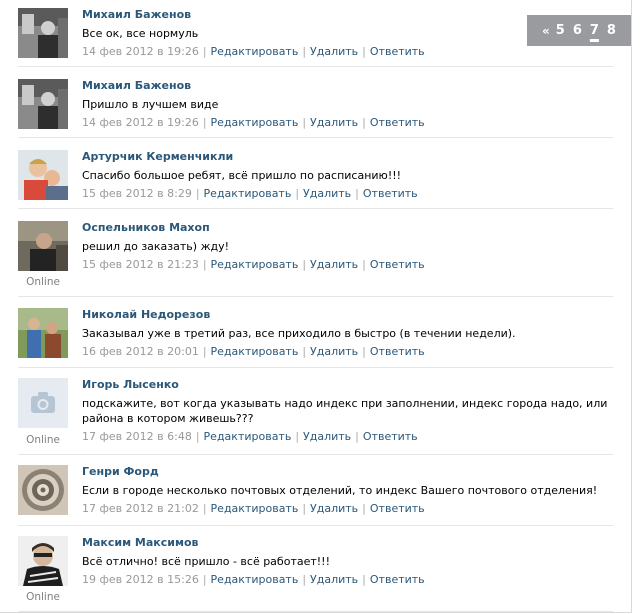 This screenshot has height=614, width=643. What do you see at coordinates (594, 30) in the screenshot?
I see `pagination-page-current: 7` at bounding box center [594, 30].